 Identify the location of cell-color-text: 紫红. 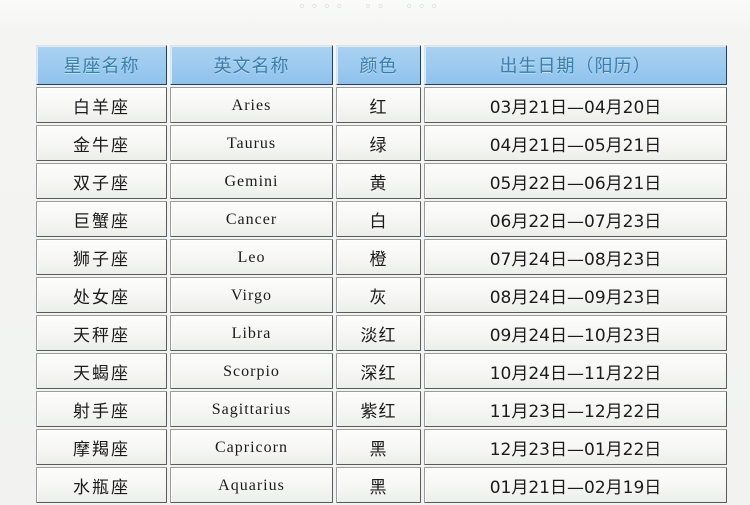
(378, 411).